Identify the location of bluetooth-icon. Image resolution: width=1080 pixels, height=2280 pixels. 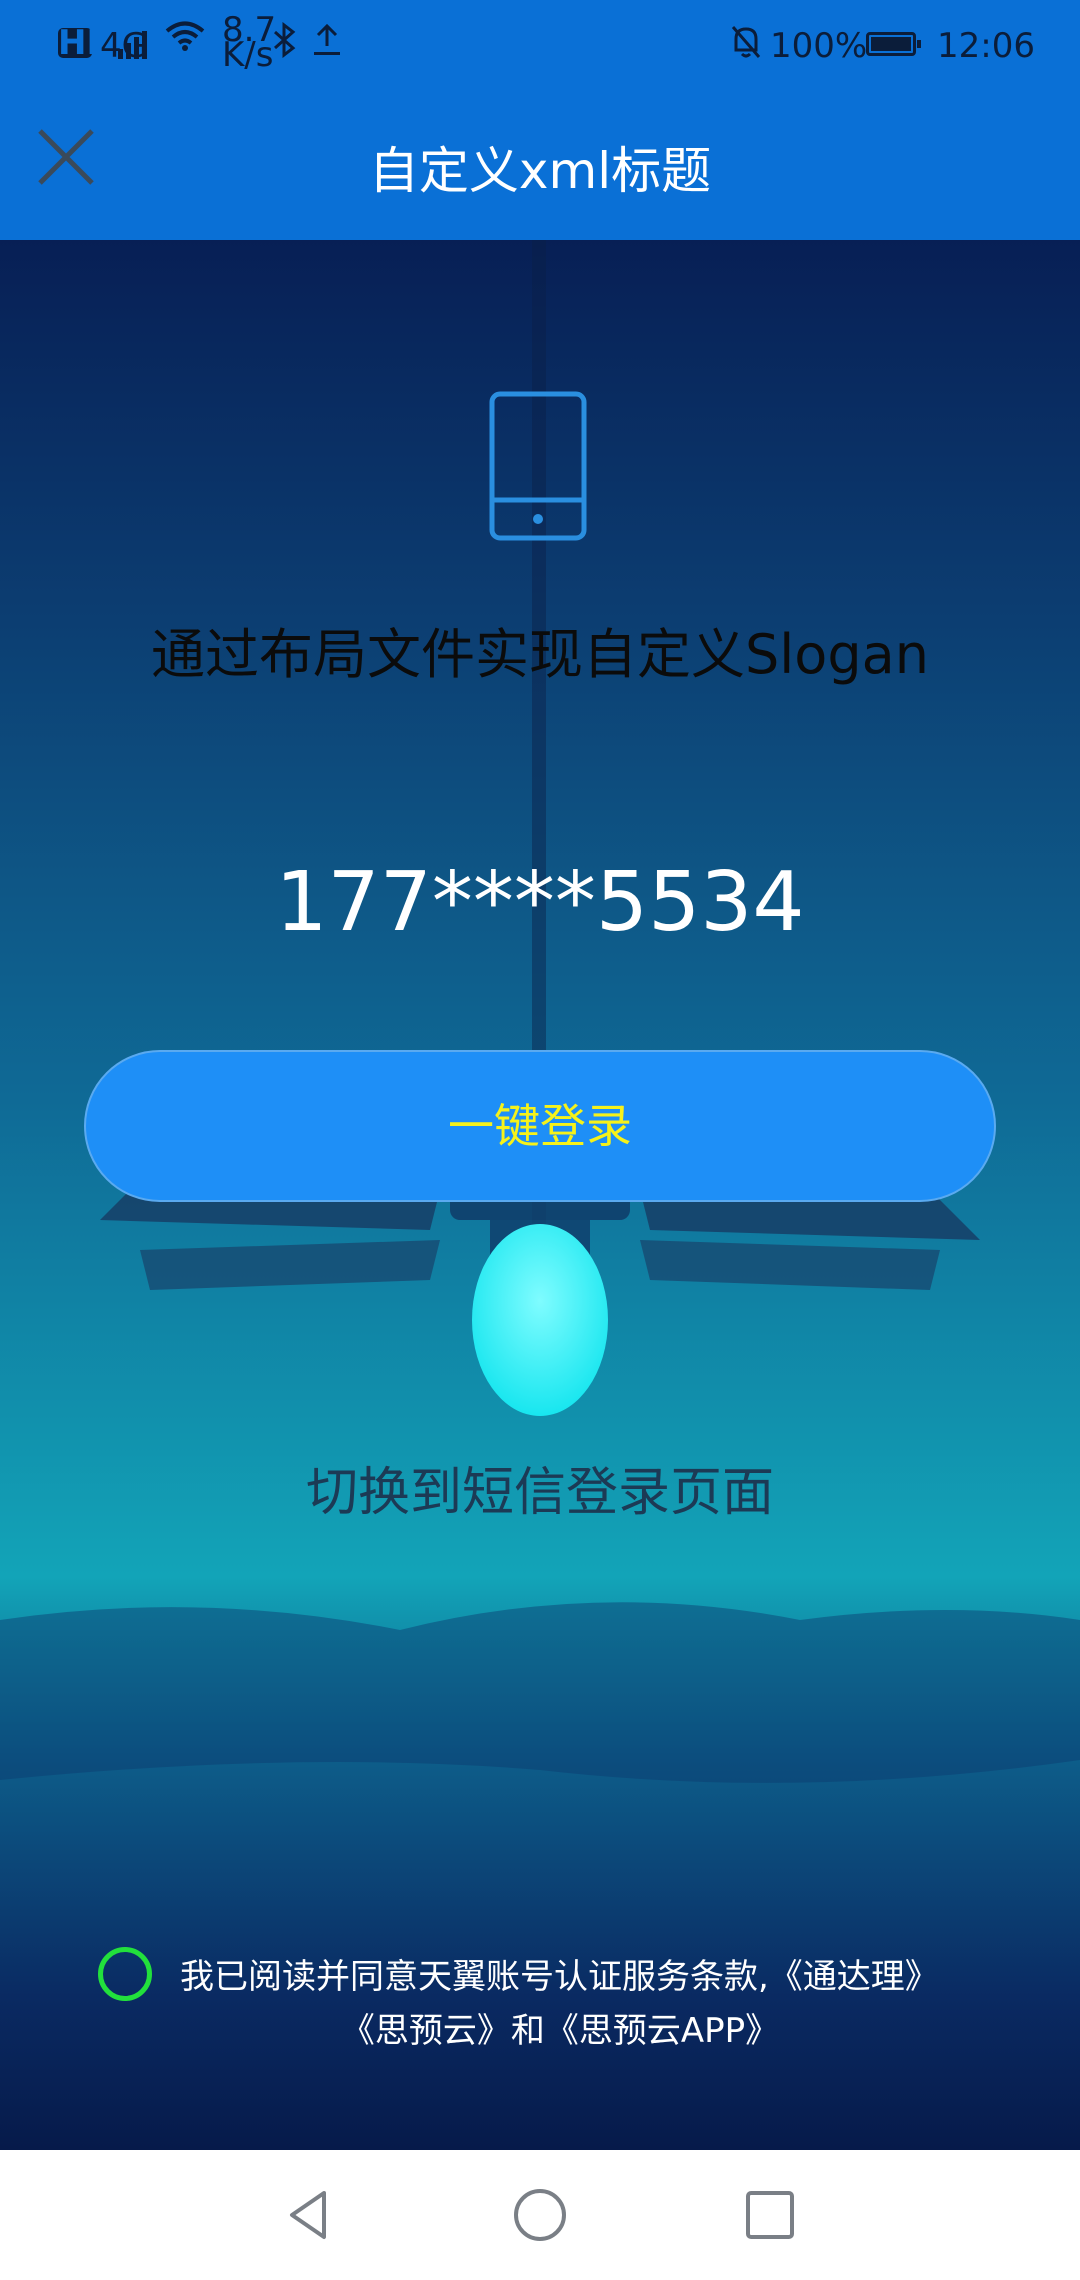
(285, 44).